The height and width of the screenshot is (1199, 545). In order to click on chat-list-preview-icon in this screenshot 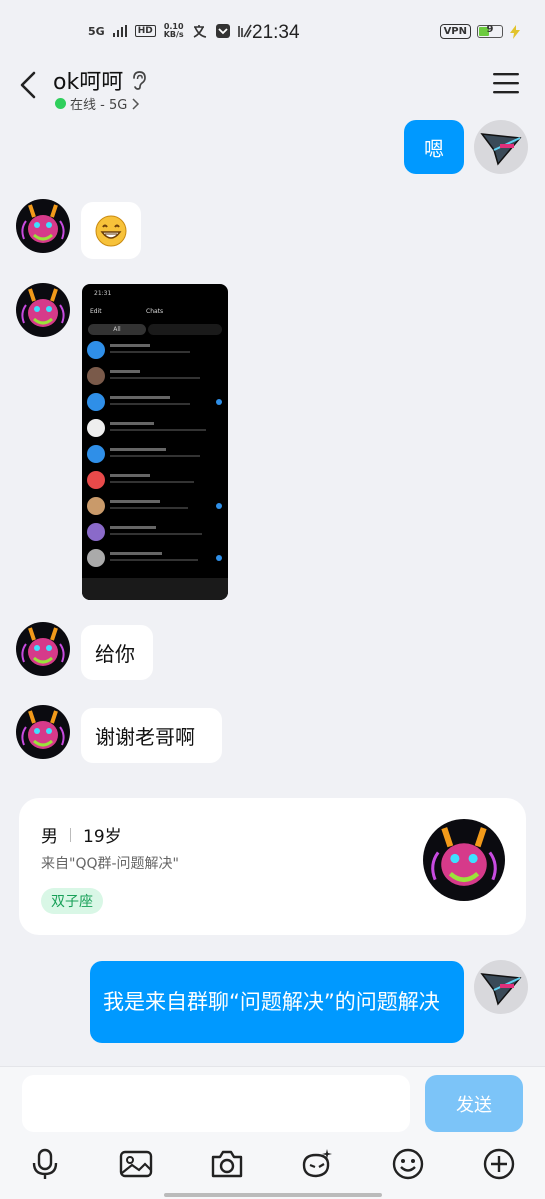, I will do `click(154, 454)`.